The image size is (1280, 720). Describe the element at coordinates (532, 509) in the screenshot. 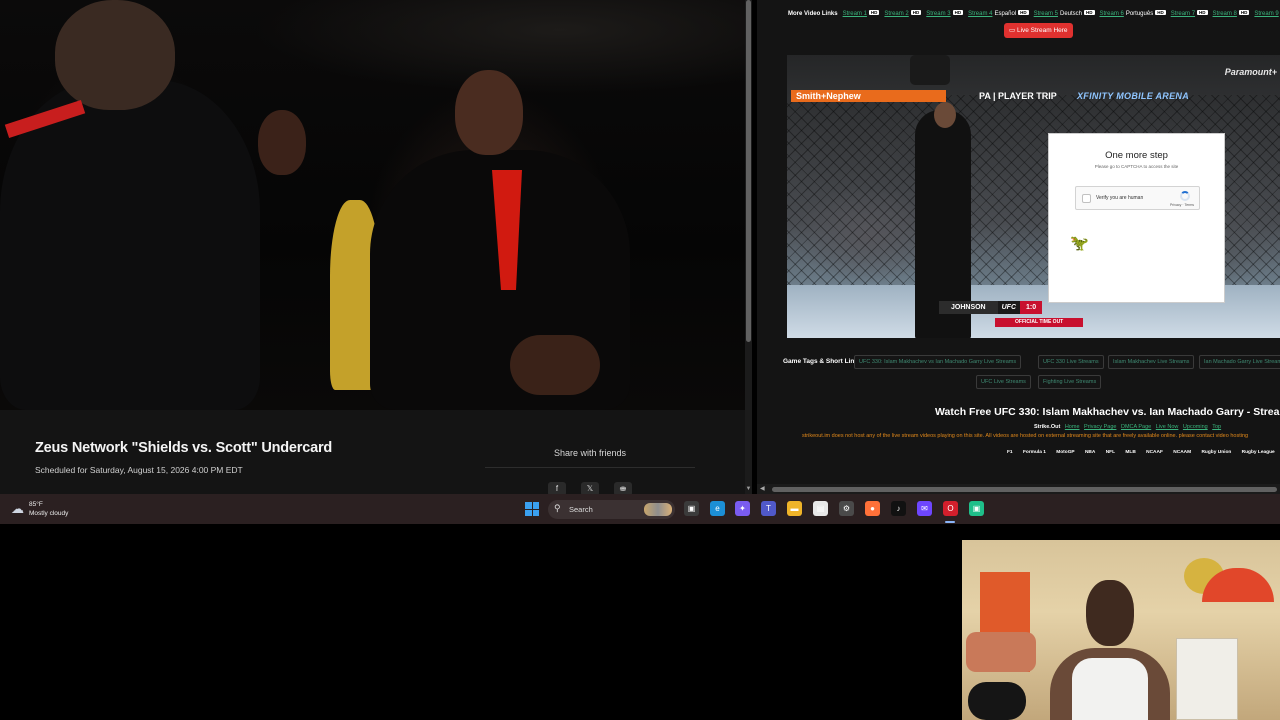

I see `windows-start-icon` at that location.